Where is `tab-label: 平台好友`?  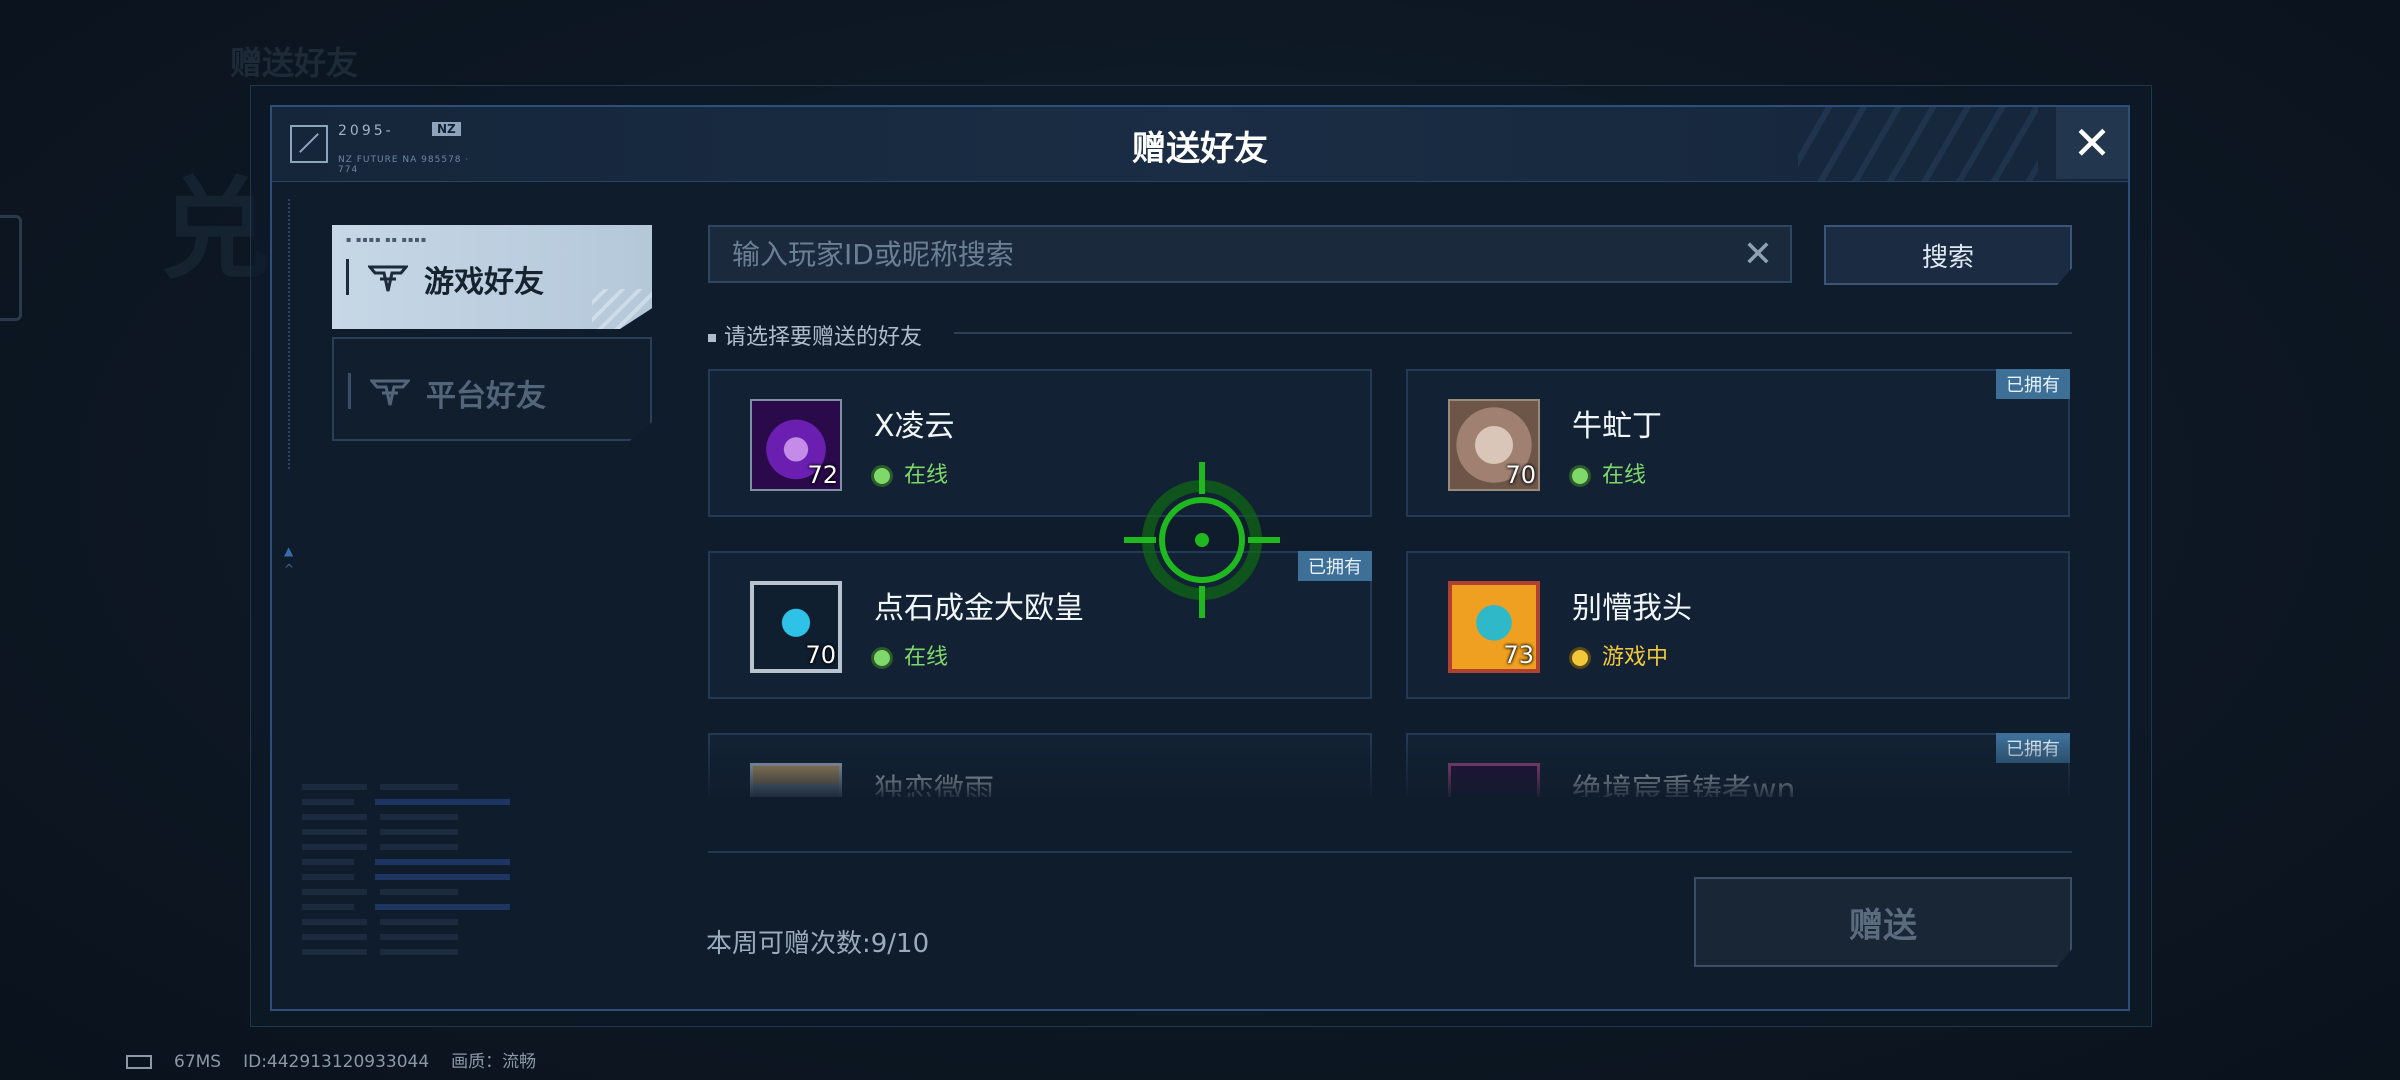
tab-label: 平台好友 is located at coordinates (486, 396).